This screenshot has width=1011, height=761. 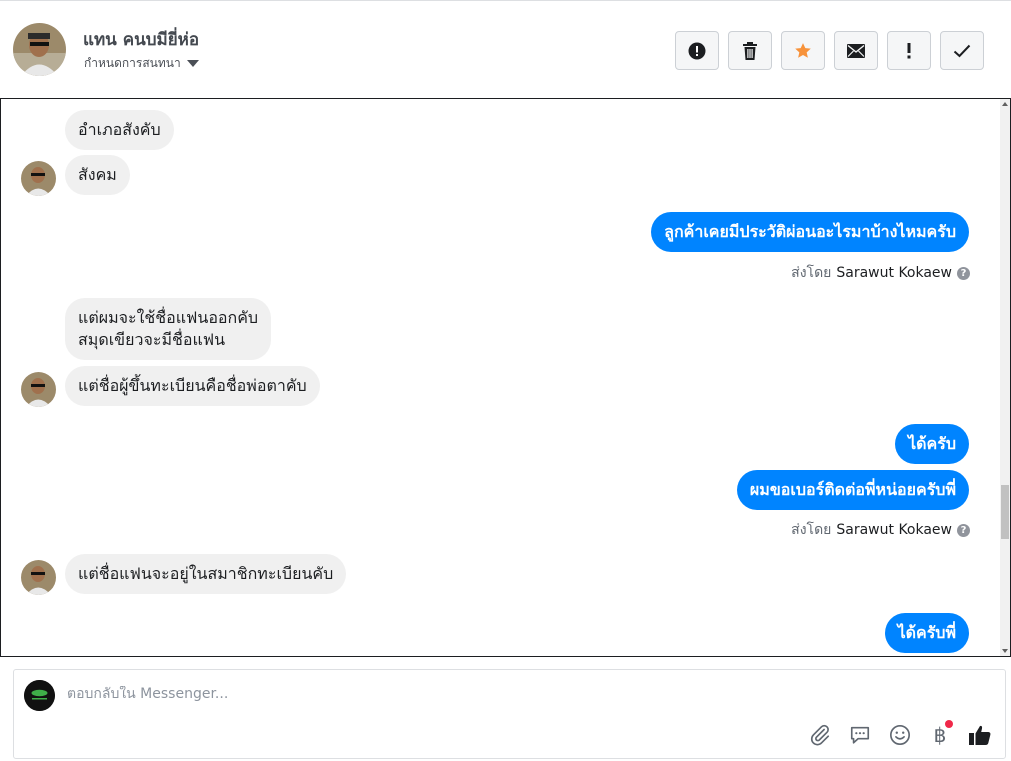 I want to click on delete-button, so click(x=750, y=50).